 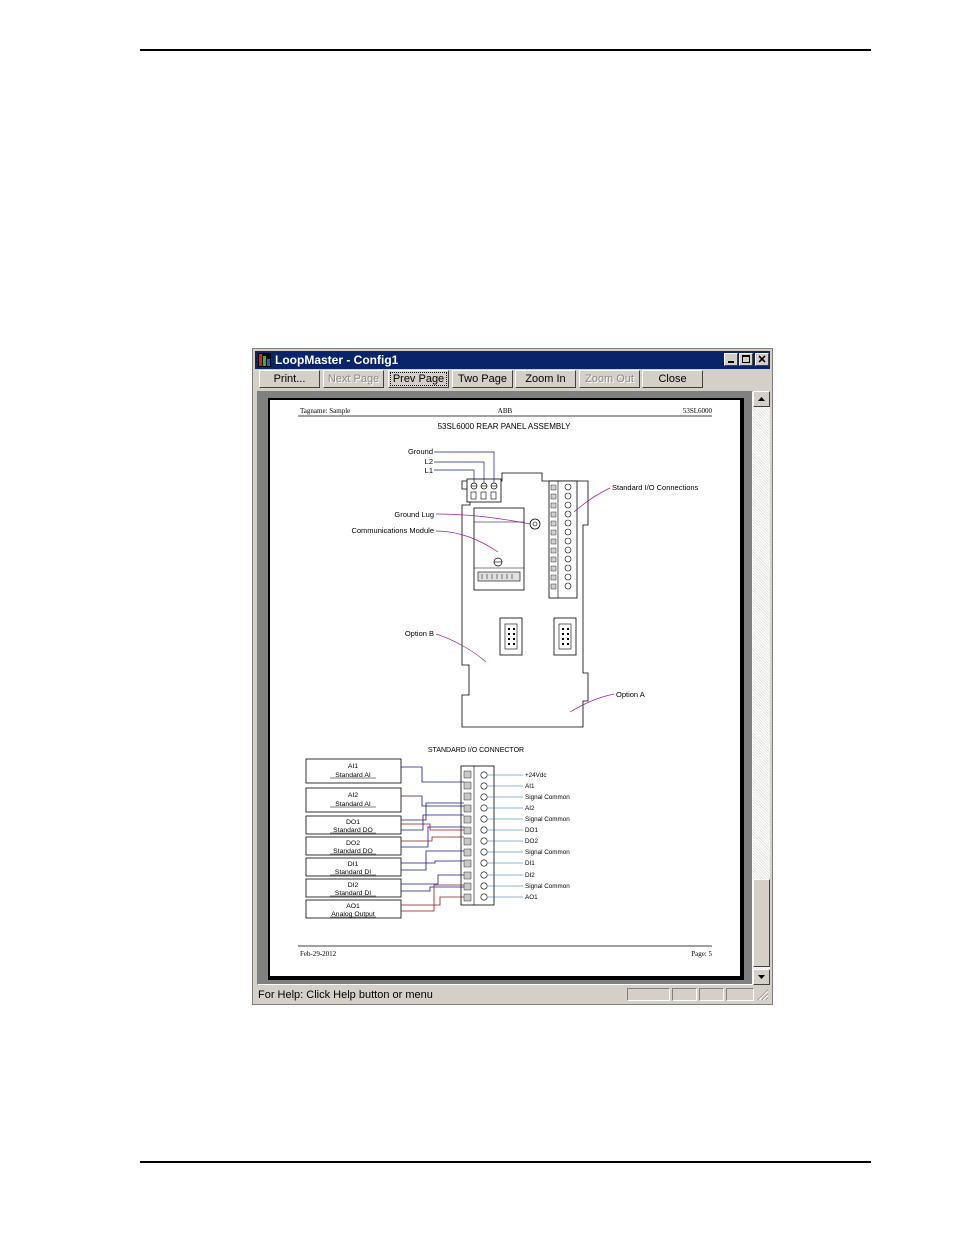 What do you see at coordinates (353, 843) in the screenshot?
I see `module-name: DO2` at bounding box center [353, 843].